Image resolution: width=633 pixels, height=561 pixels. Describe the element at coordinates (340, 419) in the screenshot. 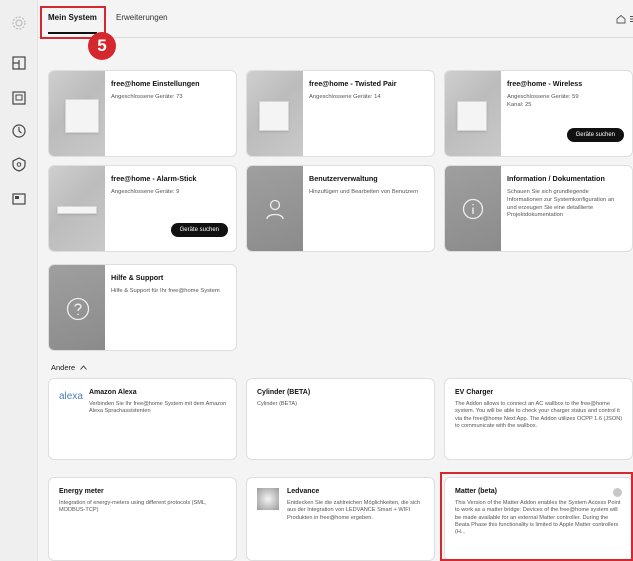

I see `addon-cylinder: Cylinder (BETA) Cylinder (BETA)` at that location.